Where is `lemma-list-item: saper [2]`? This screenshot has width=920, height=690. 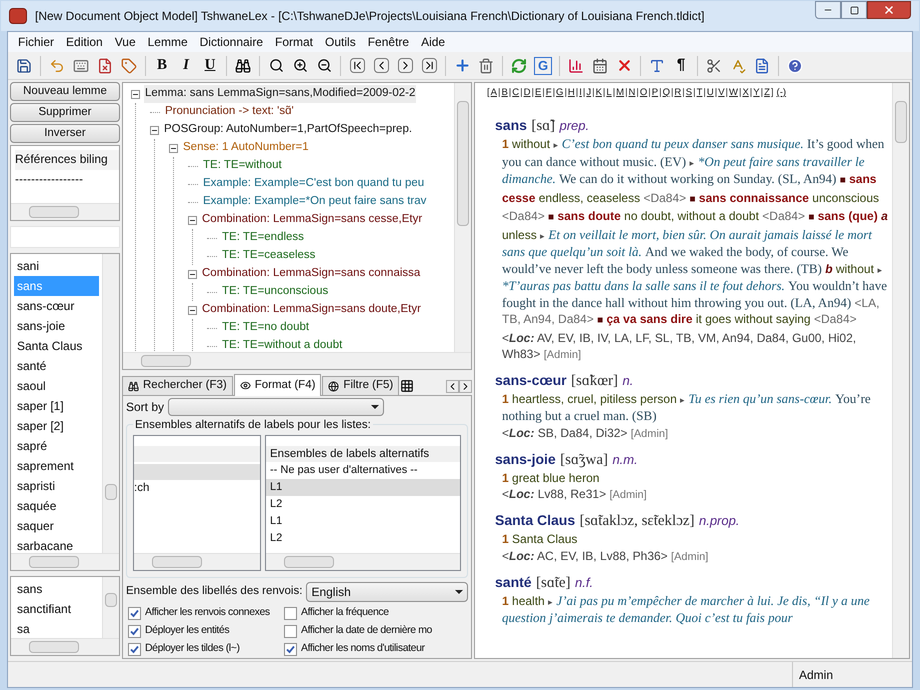 lemma-list-item: saper [2] is located at coordinates (56, 426).